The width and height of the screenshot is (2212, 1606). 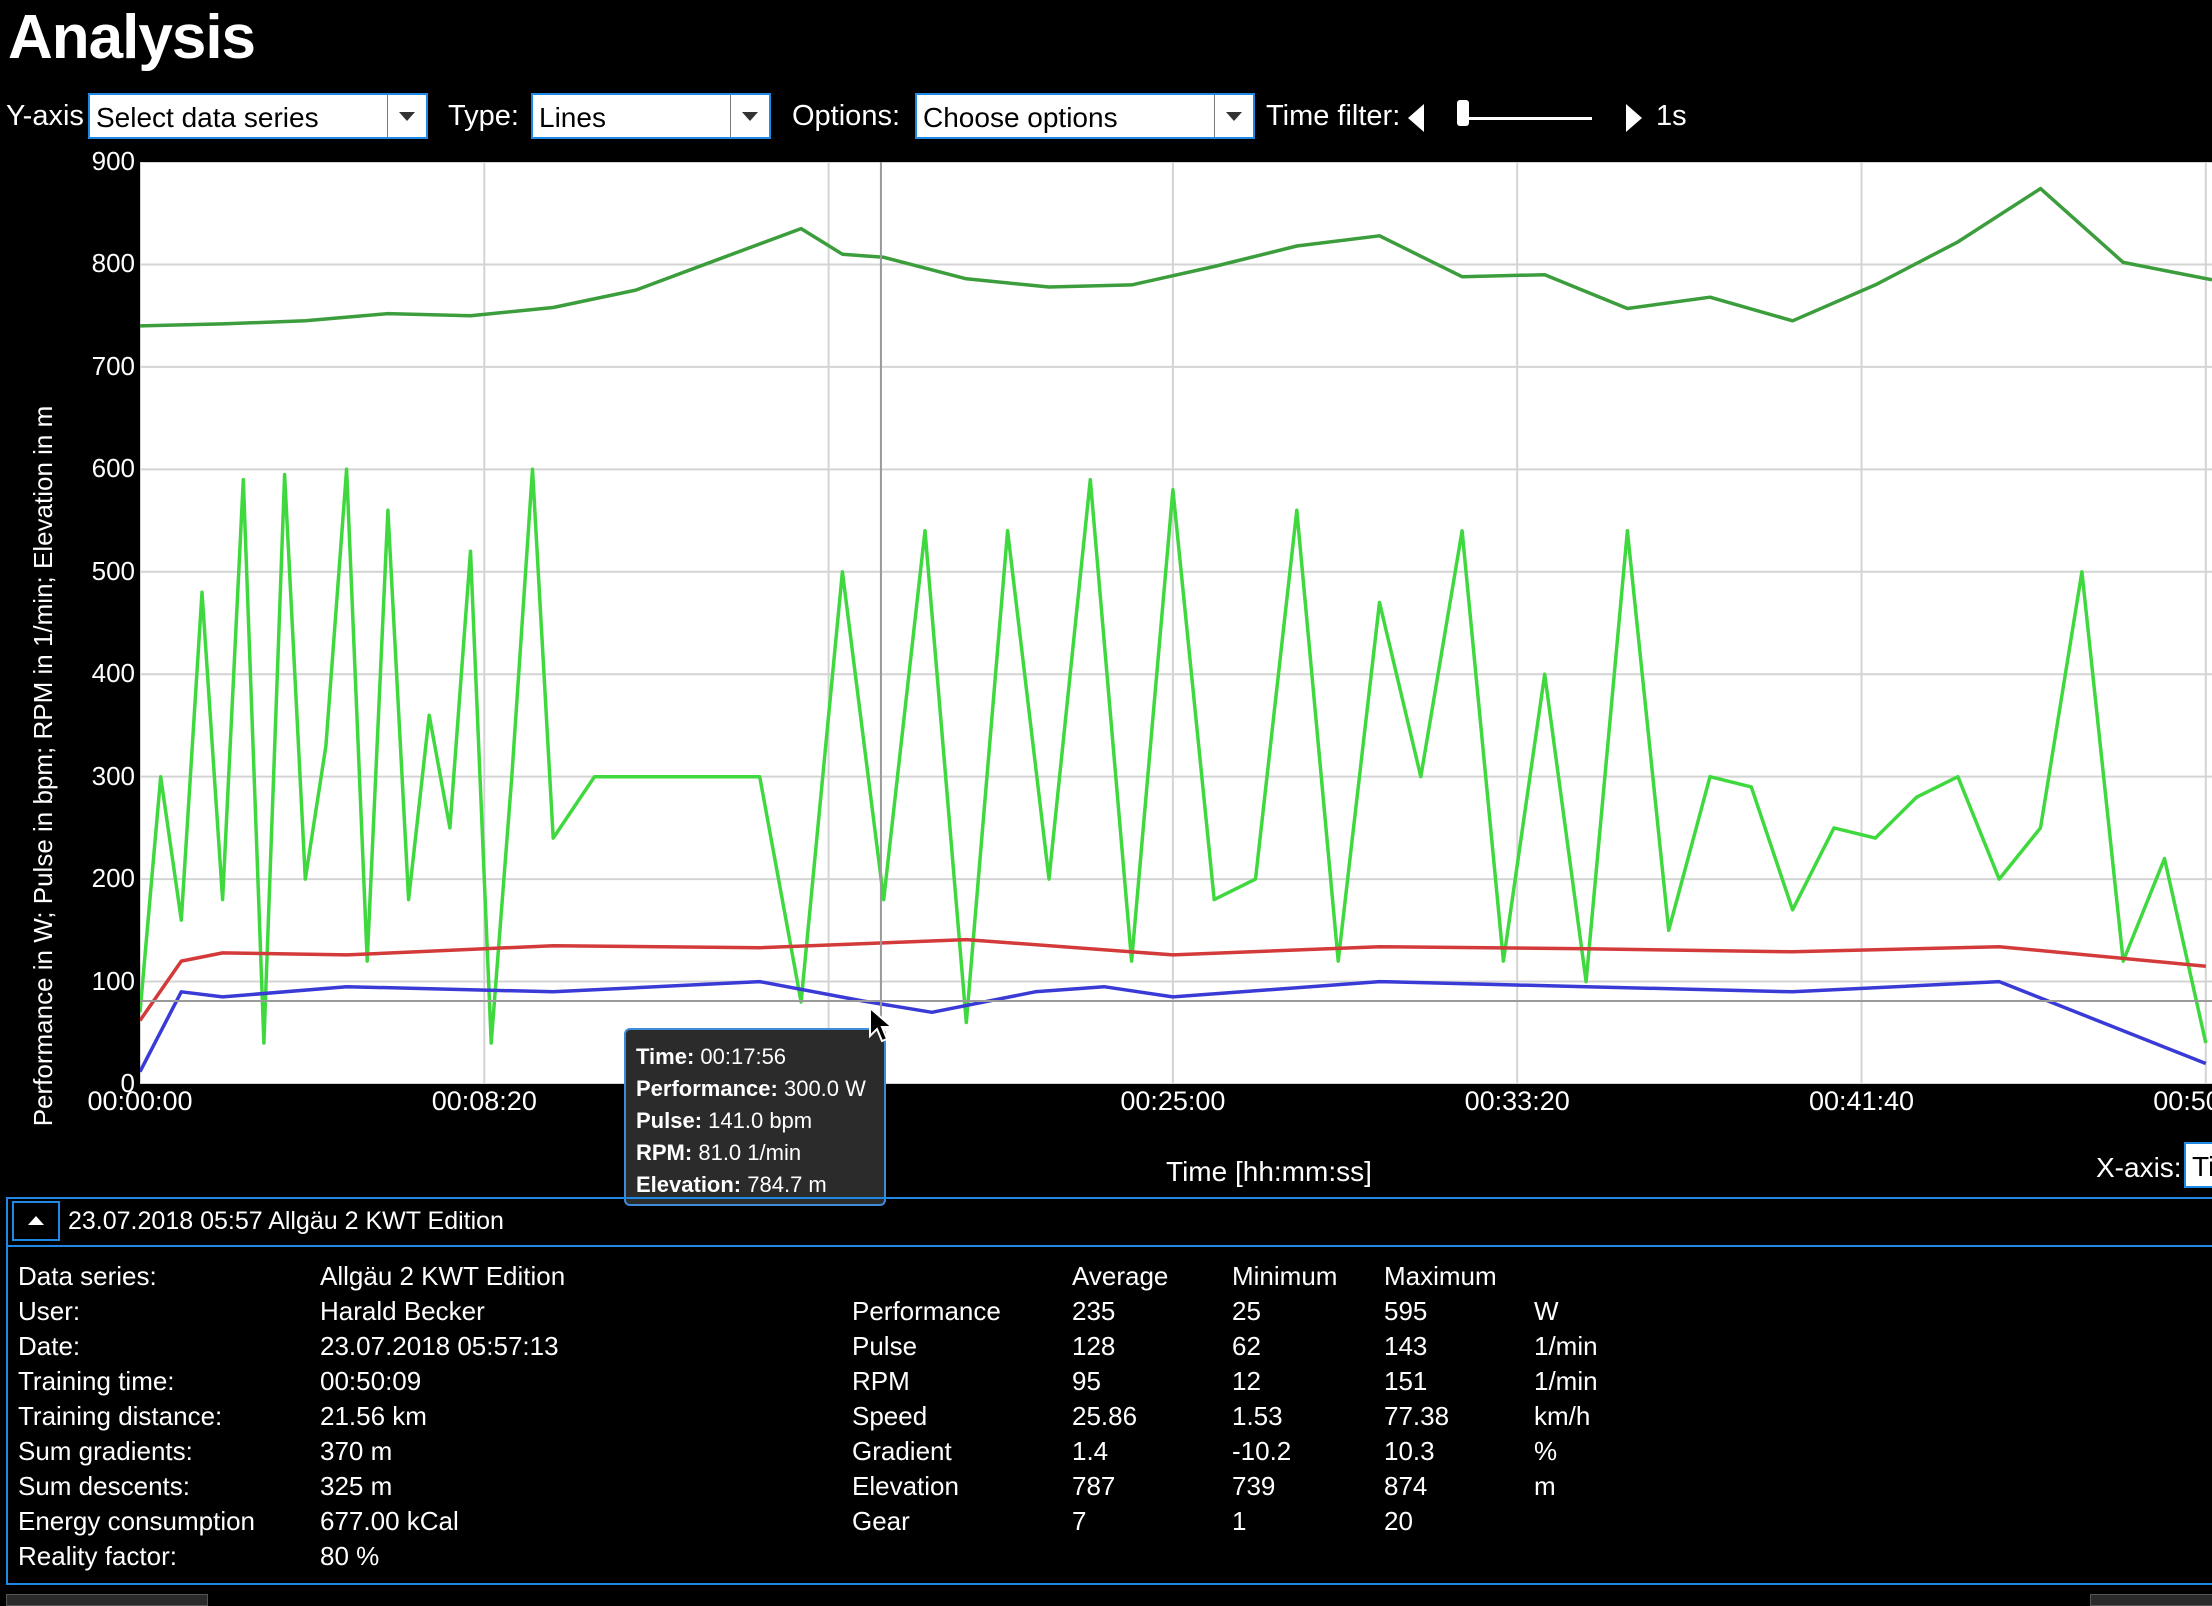 I want to click on window-title: Analysis, so click(x=132, y=37).